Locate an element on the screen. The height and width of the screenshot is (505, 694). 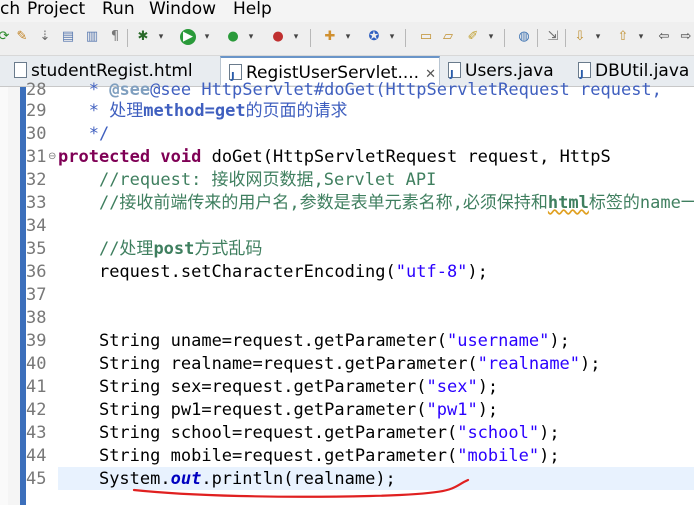
tab-label: Users.java is located at coordinates (509, 71).